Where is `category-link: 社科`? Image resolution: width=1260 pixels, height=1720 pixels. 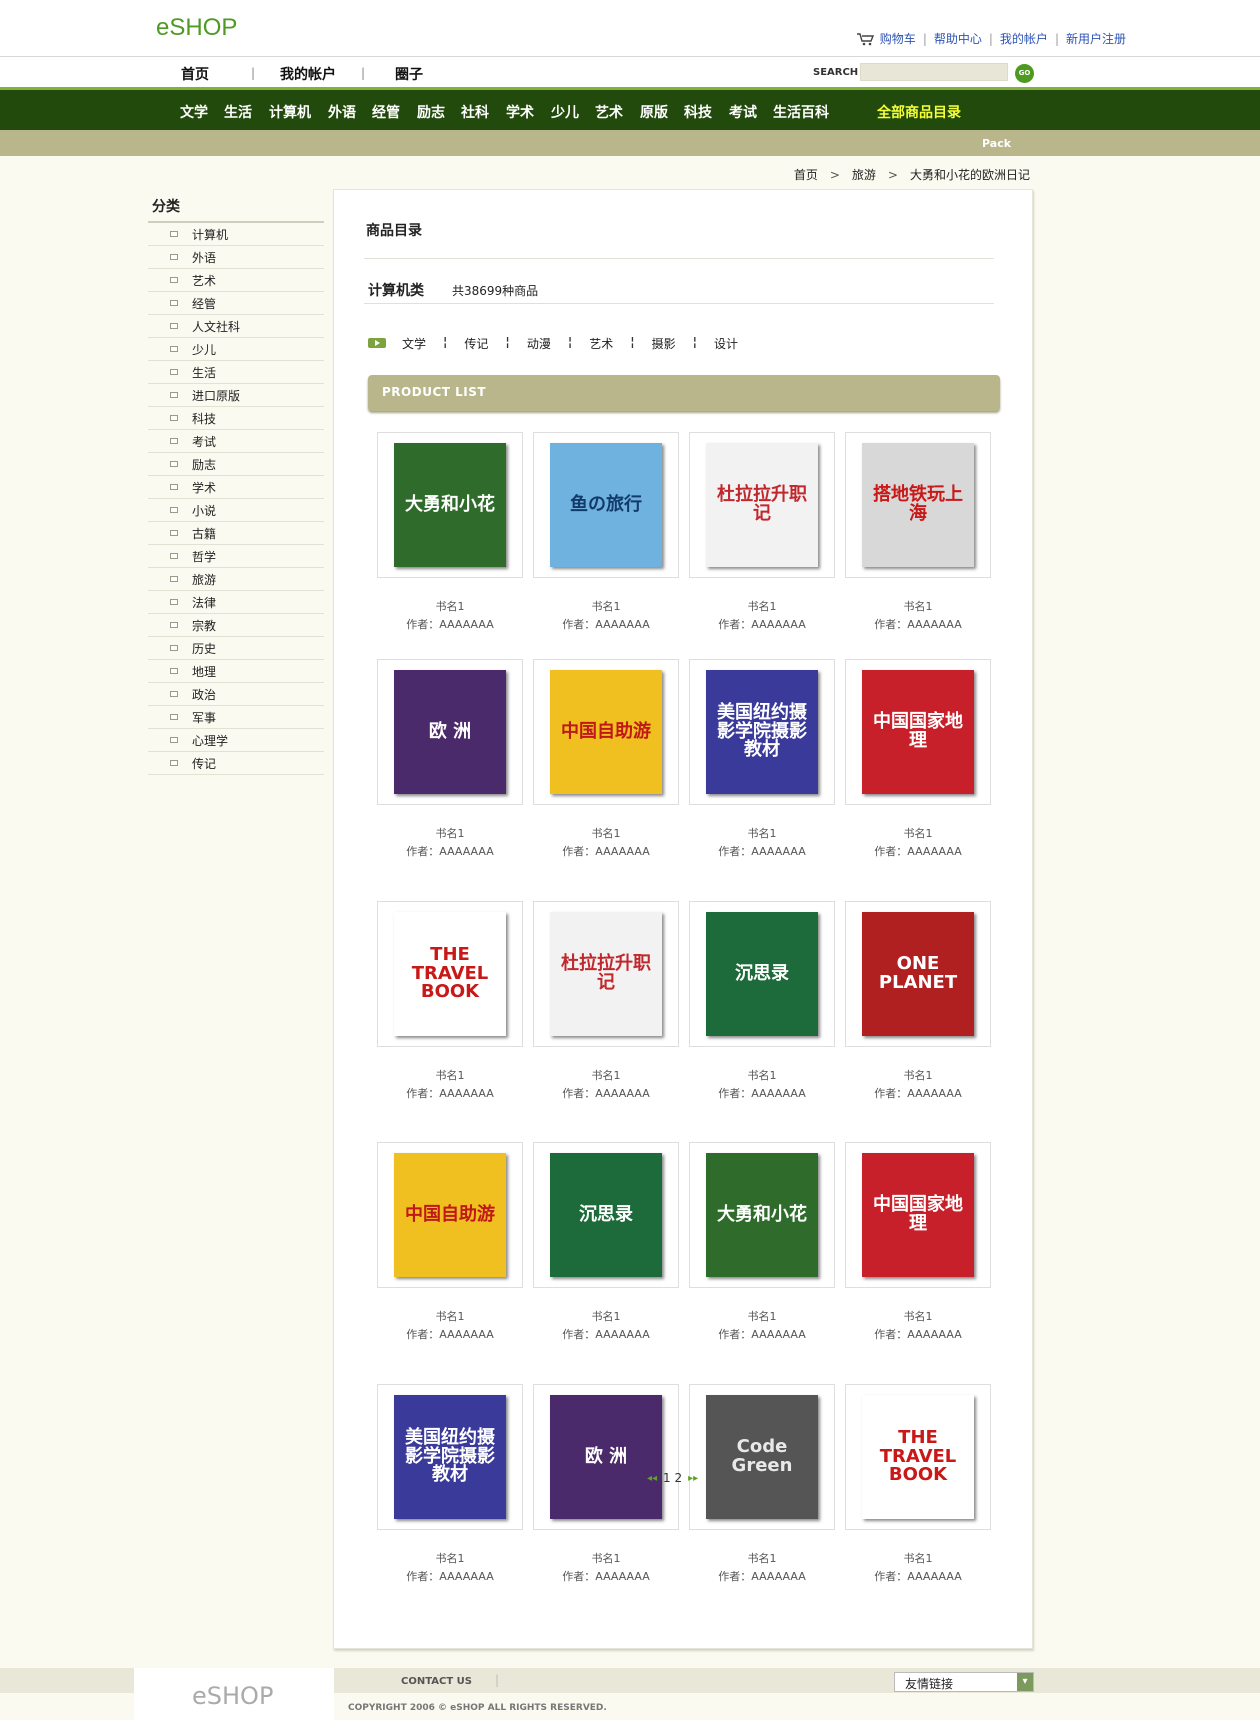
category-link: 社科 is located at coordinates (475, 112).